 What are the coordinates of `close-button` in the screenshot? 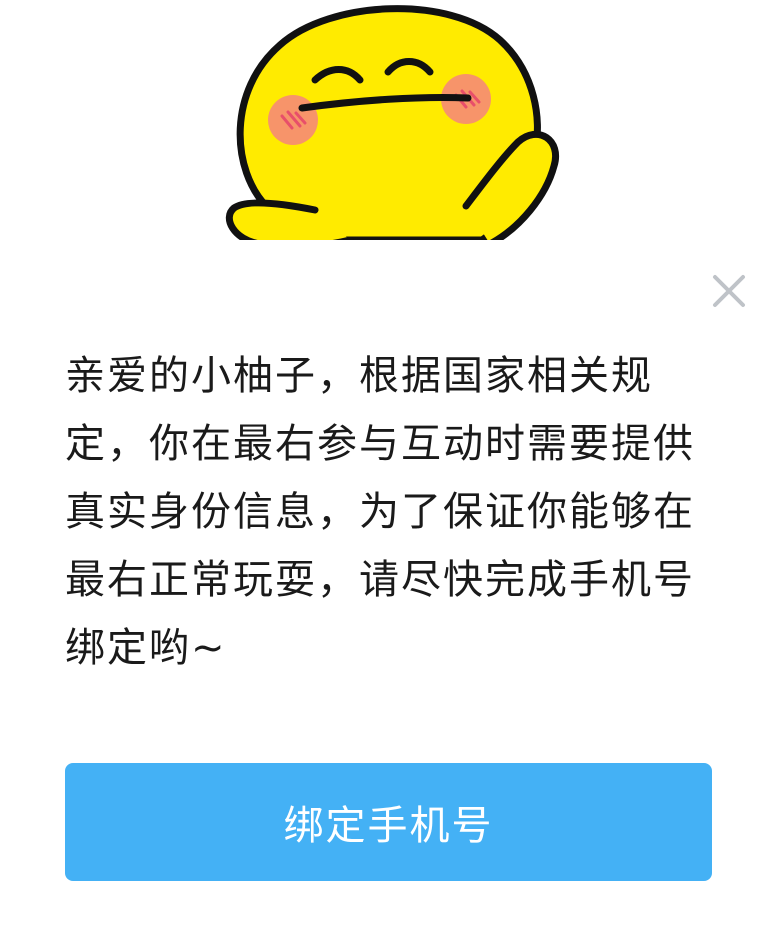 It's located at (729, 291).